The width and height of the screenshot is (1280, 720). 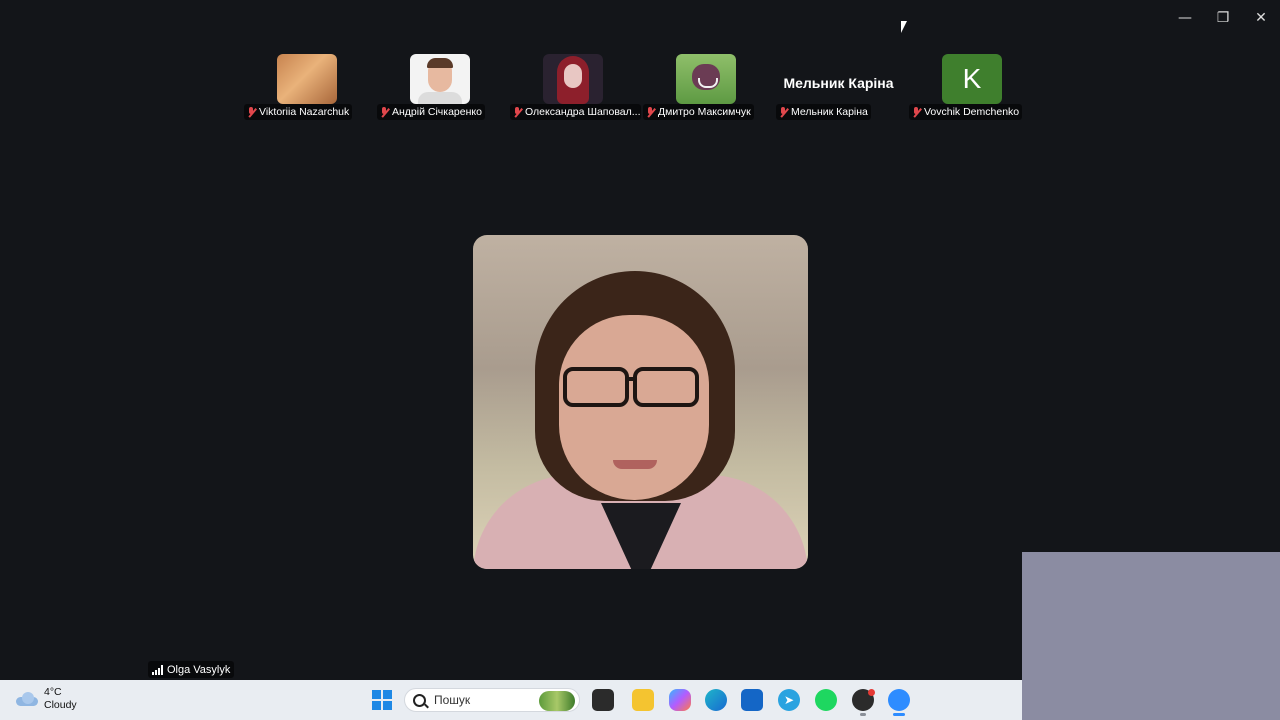 What do you see at coordinates (157, 669) in the screenshot?
I see `signal-strength-icon` at bounding box center [157, 669].